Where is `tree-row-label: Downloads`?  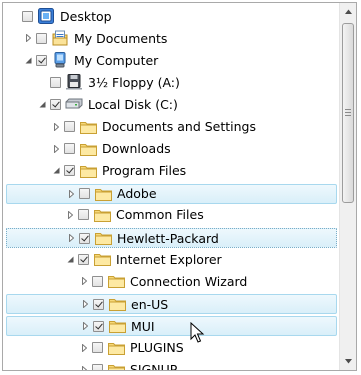 tree-row-label: Downloads is located at coordinates (136, 149).